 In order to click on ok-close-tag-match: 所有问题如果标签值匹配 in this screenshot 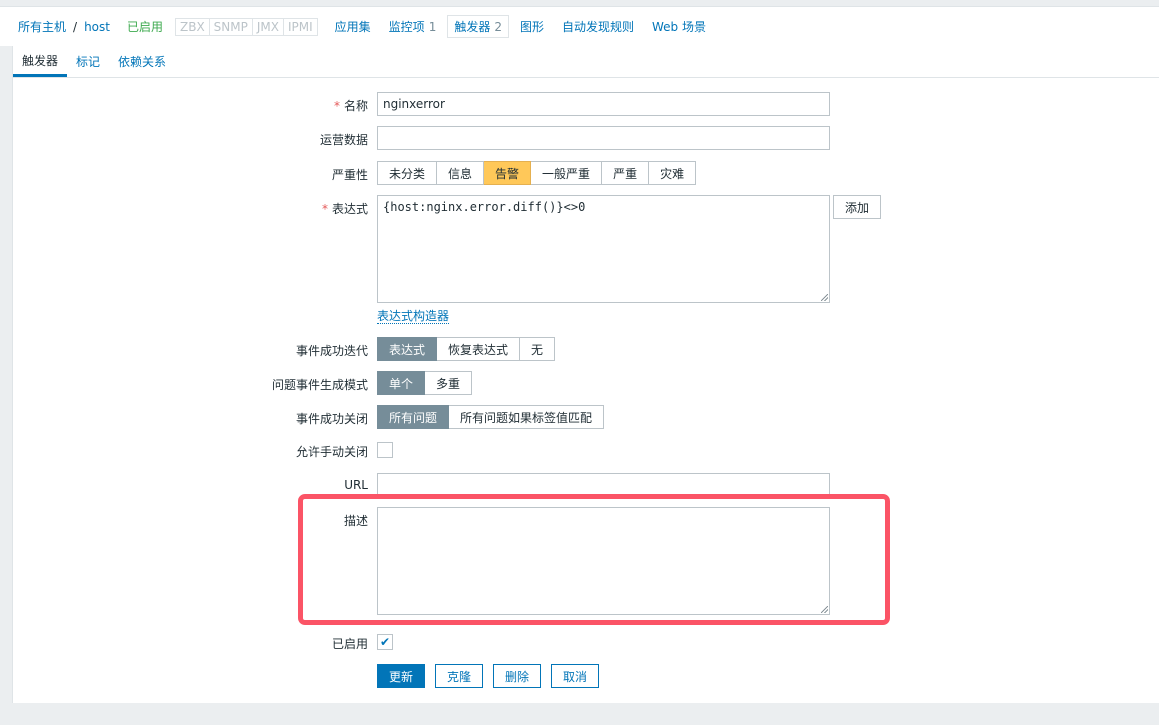, I will do `click(527, 417)`.